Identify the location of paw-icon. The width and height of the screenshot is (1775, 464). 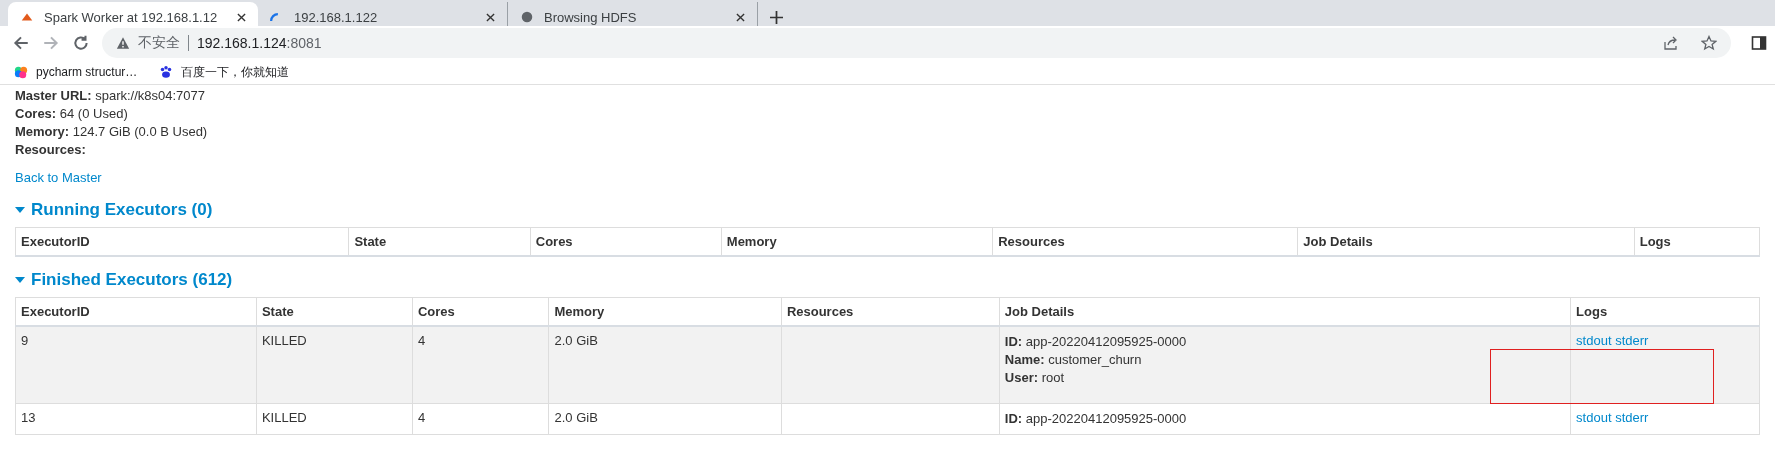
(166, 72).